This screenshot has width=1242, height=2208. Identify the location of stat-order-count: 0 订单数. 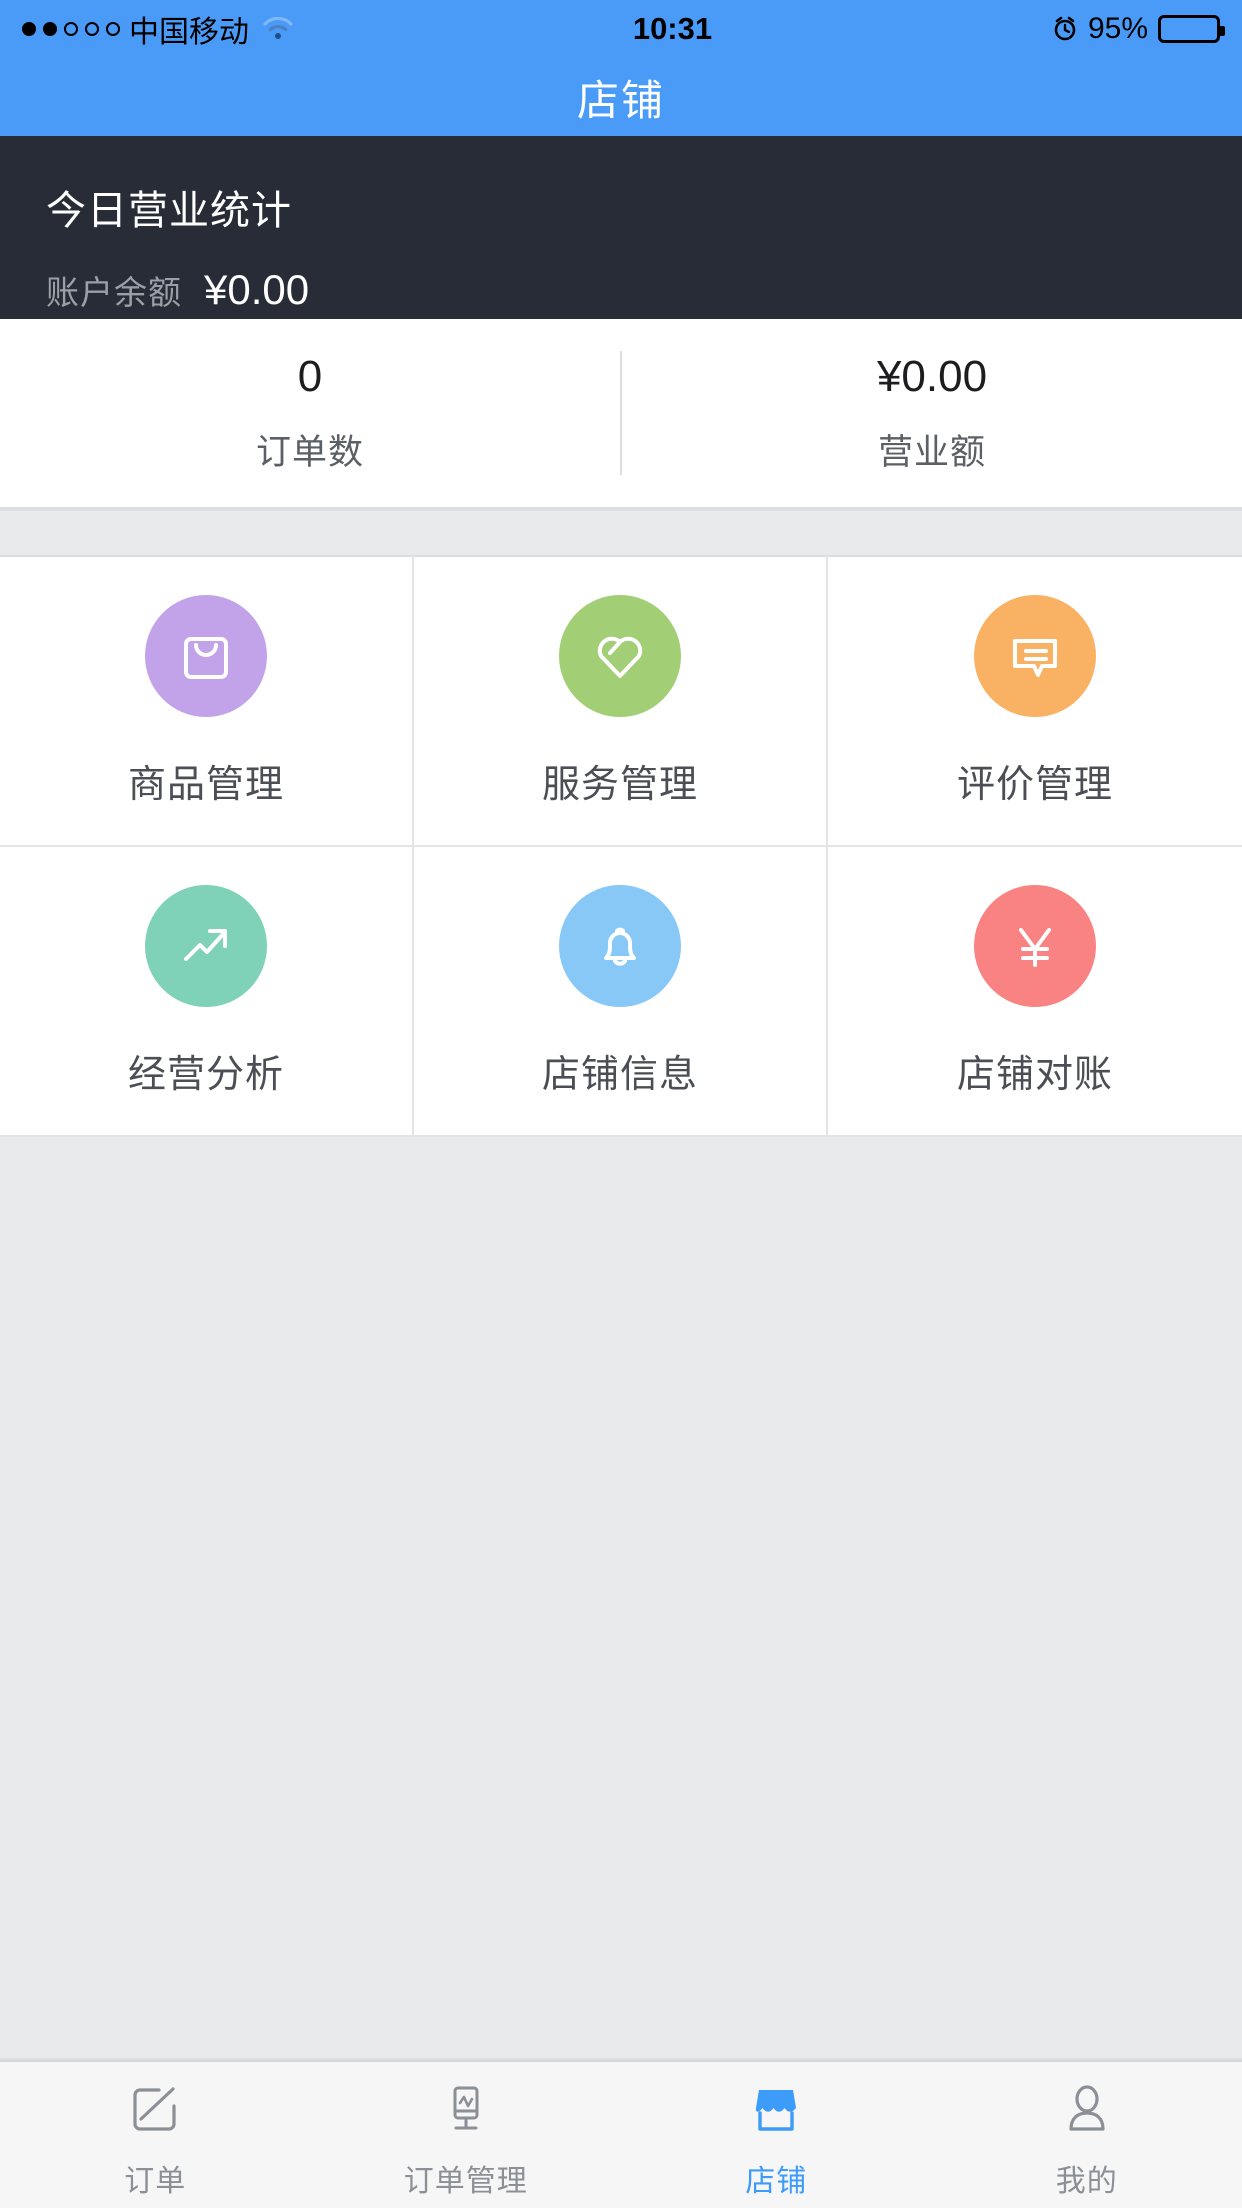
(310, 413).